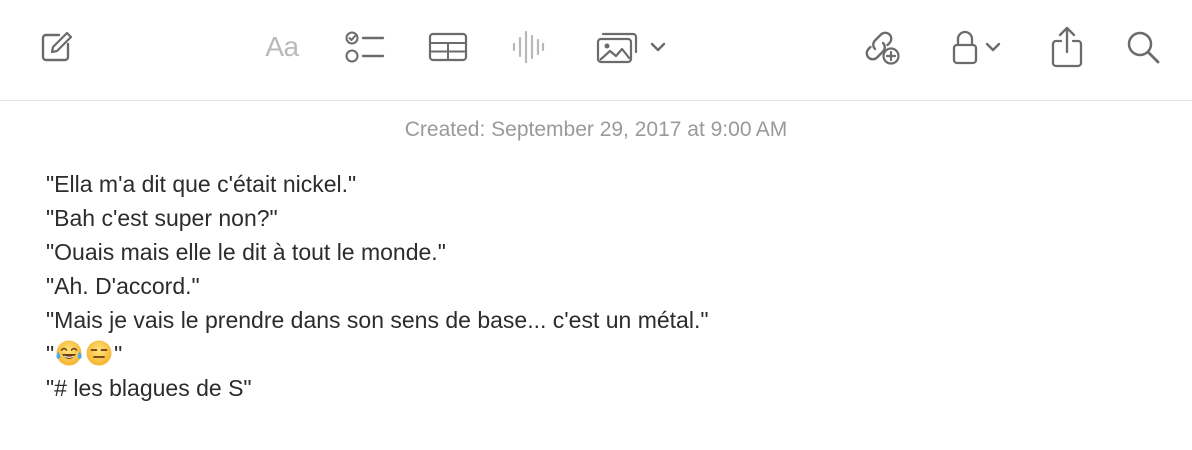 This screenshot has height=450, width=1192. I want to click on share-icon, so click(1067, 47).